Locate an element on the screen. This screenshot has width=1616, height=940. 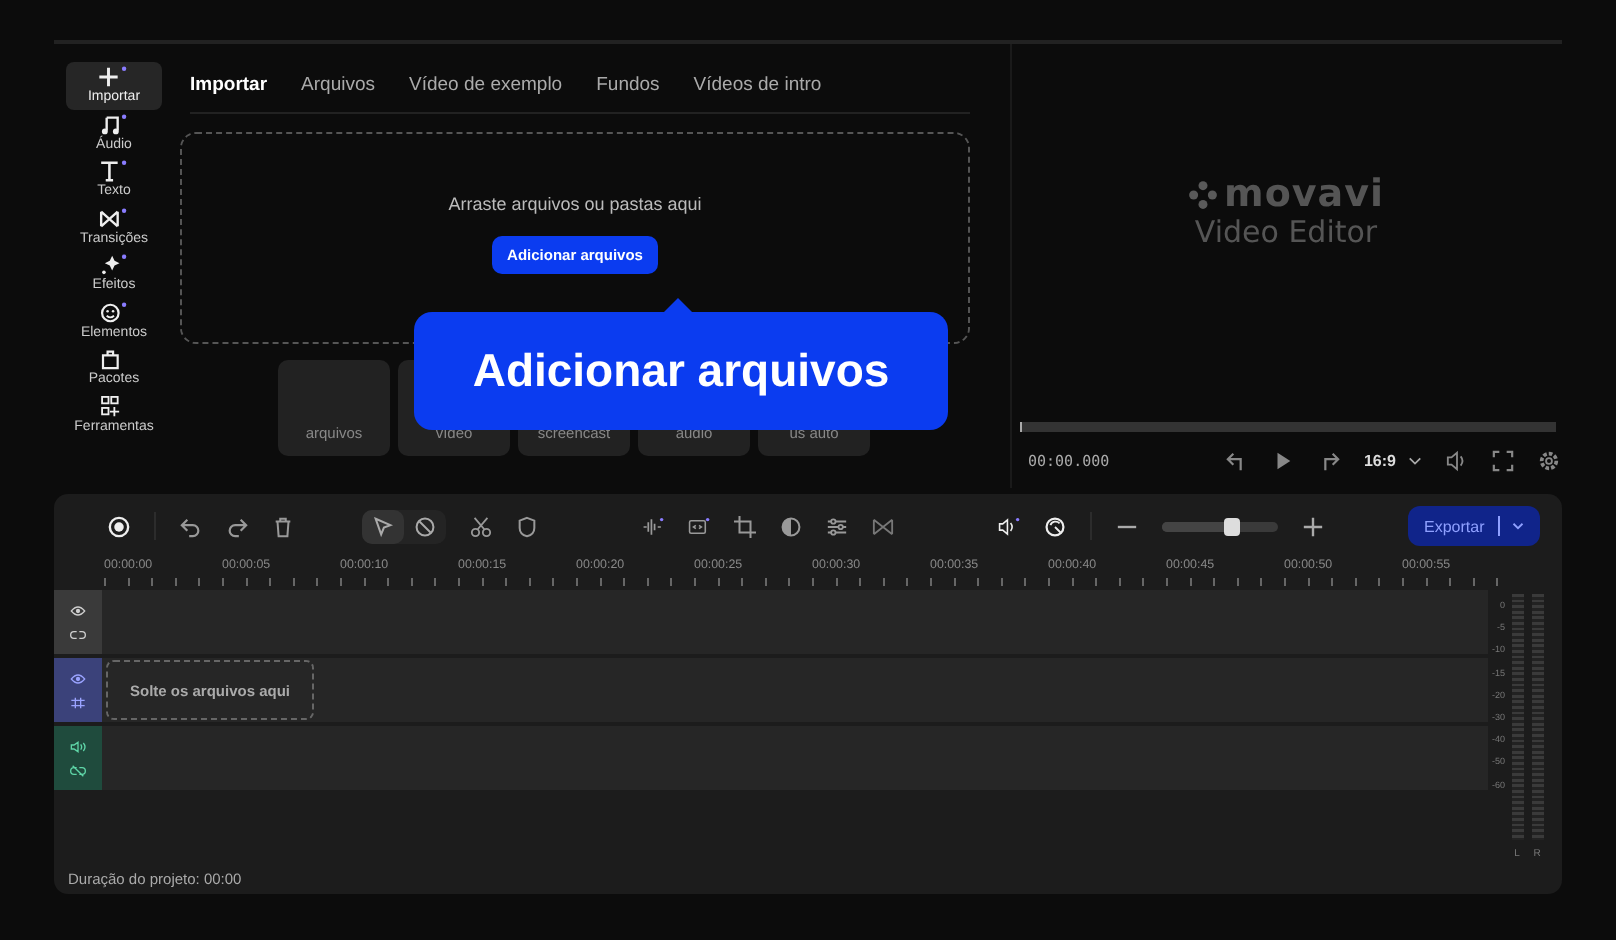
redo-icon is located at coordinates (237, 526).